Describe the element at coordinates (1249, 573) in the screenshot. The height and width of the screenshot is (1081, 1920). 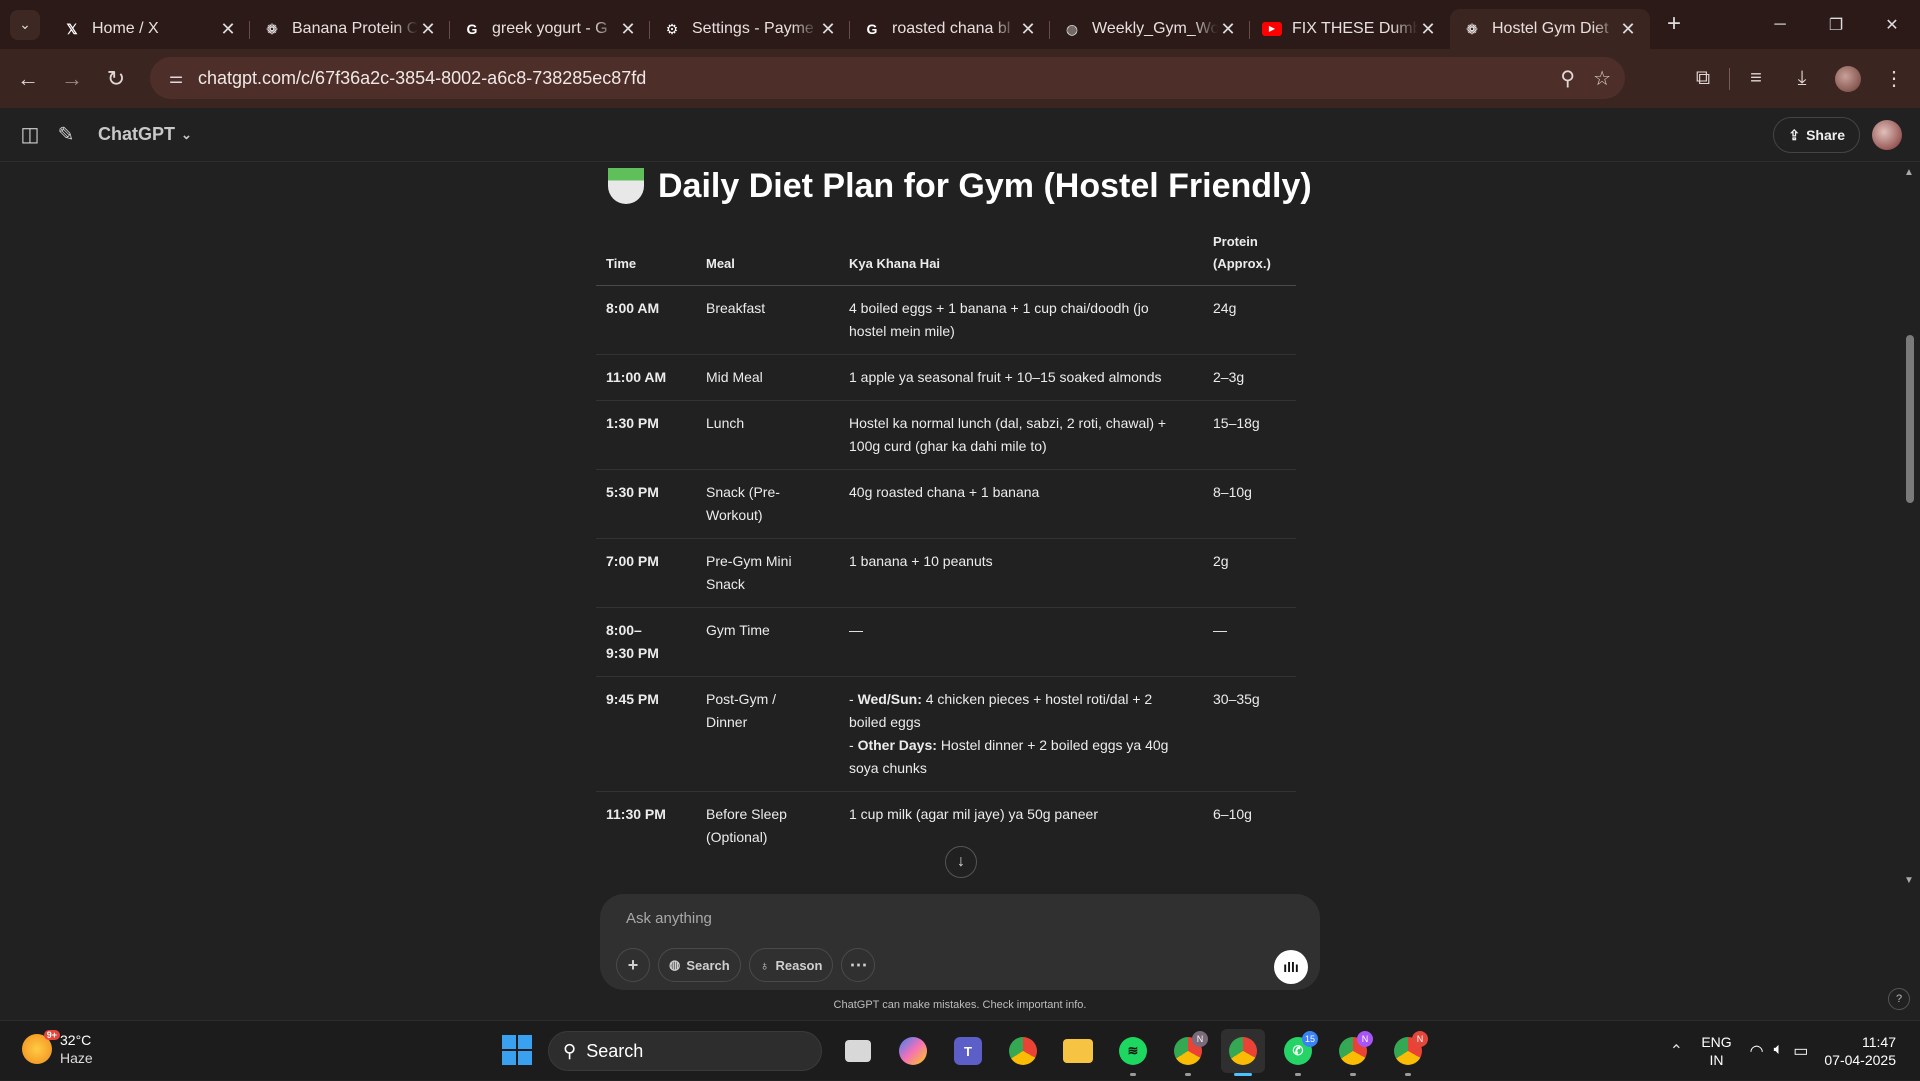
I see `cell-protein: 2g` at that location.